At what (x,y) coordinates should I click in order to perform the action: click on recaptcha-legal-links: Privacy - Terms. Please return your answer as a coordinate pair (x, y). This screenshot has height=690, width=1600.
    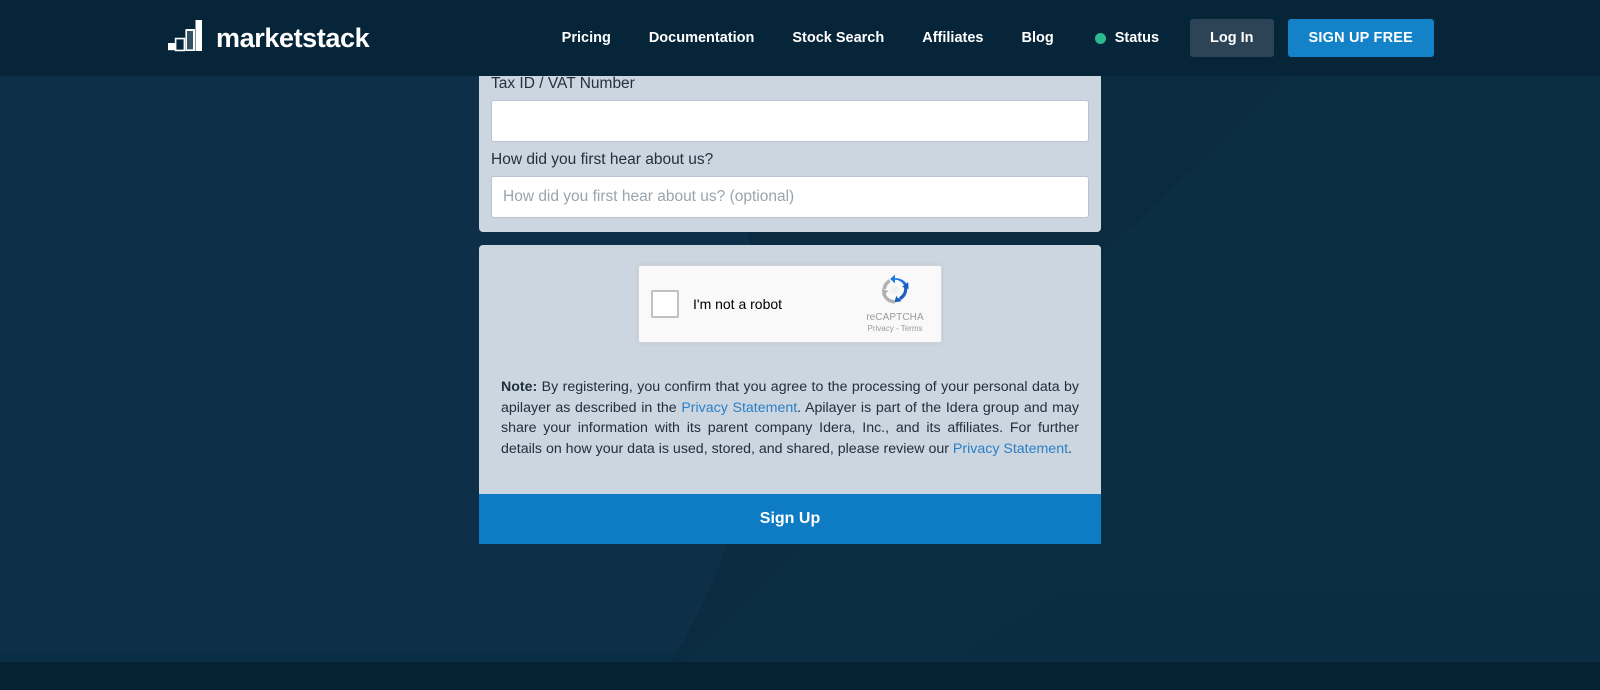
    Looking at the image, I should click on (895, 328).